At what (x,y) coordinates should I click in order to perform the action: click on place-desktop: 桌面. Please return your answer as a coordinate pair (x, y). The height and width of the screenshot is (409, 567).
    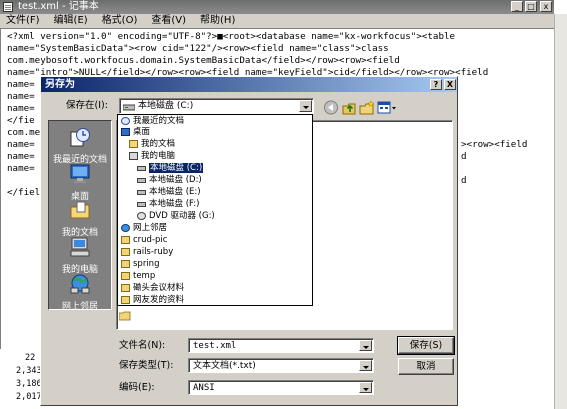
    Looking at the image, I should click on (80, 183).